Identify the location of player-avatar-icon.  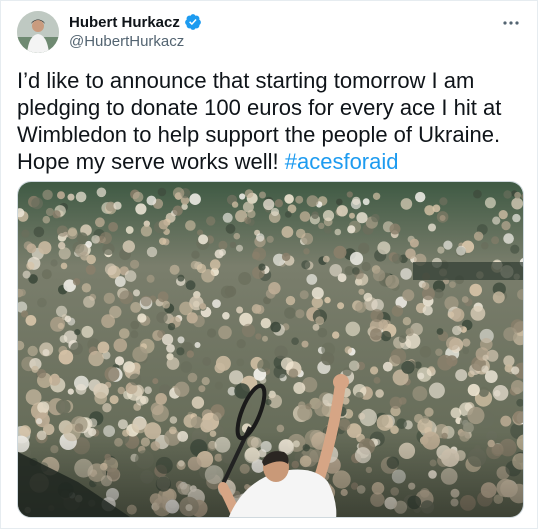
(38, 32).